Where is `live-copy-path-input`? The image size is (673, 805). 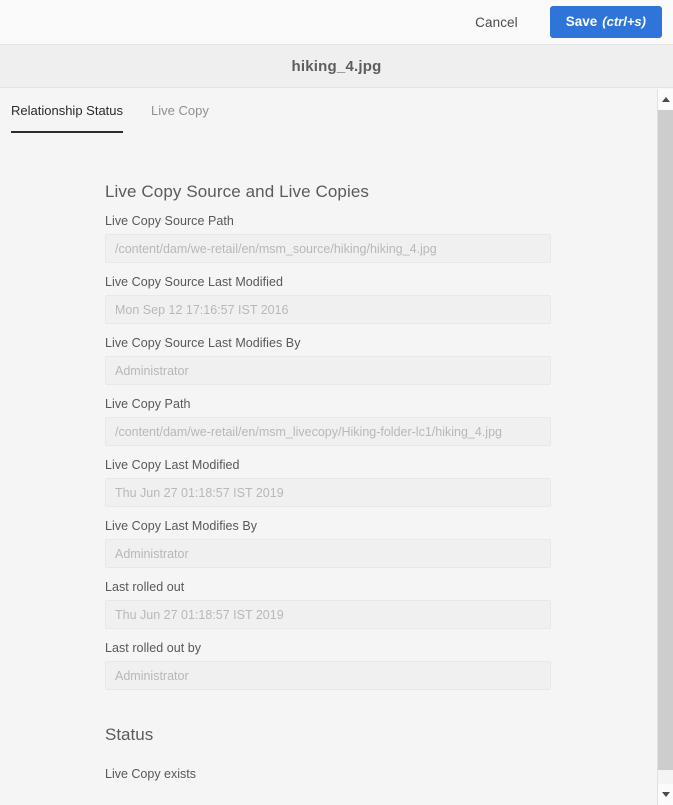 live-copy-path-input is located at coordinates (328, 431).